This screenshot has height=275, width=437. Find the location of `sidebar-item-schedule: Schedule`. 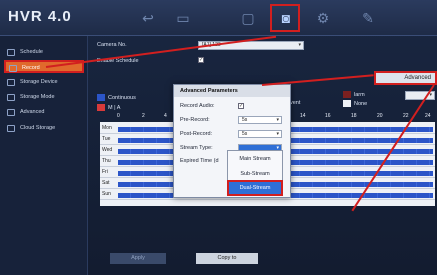

sidebar-item-schedule: Schedule is located at coordinates (44, 52).